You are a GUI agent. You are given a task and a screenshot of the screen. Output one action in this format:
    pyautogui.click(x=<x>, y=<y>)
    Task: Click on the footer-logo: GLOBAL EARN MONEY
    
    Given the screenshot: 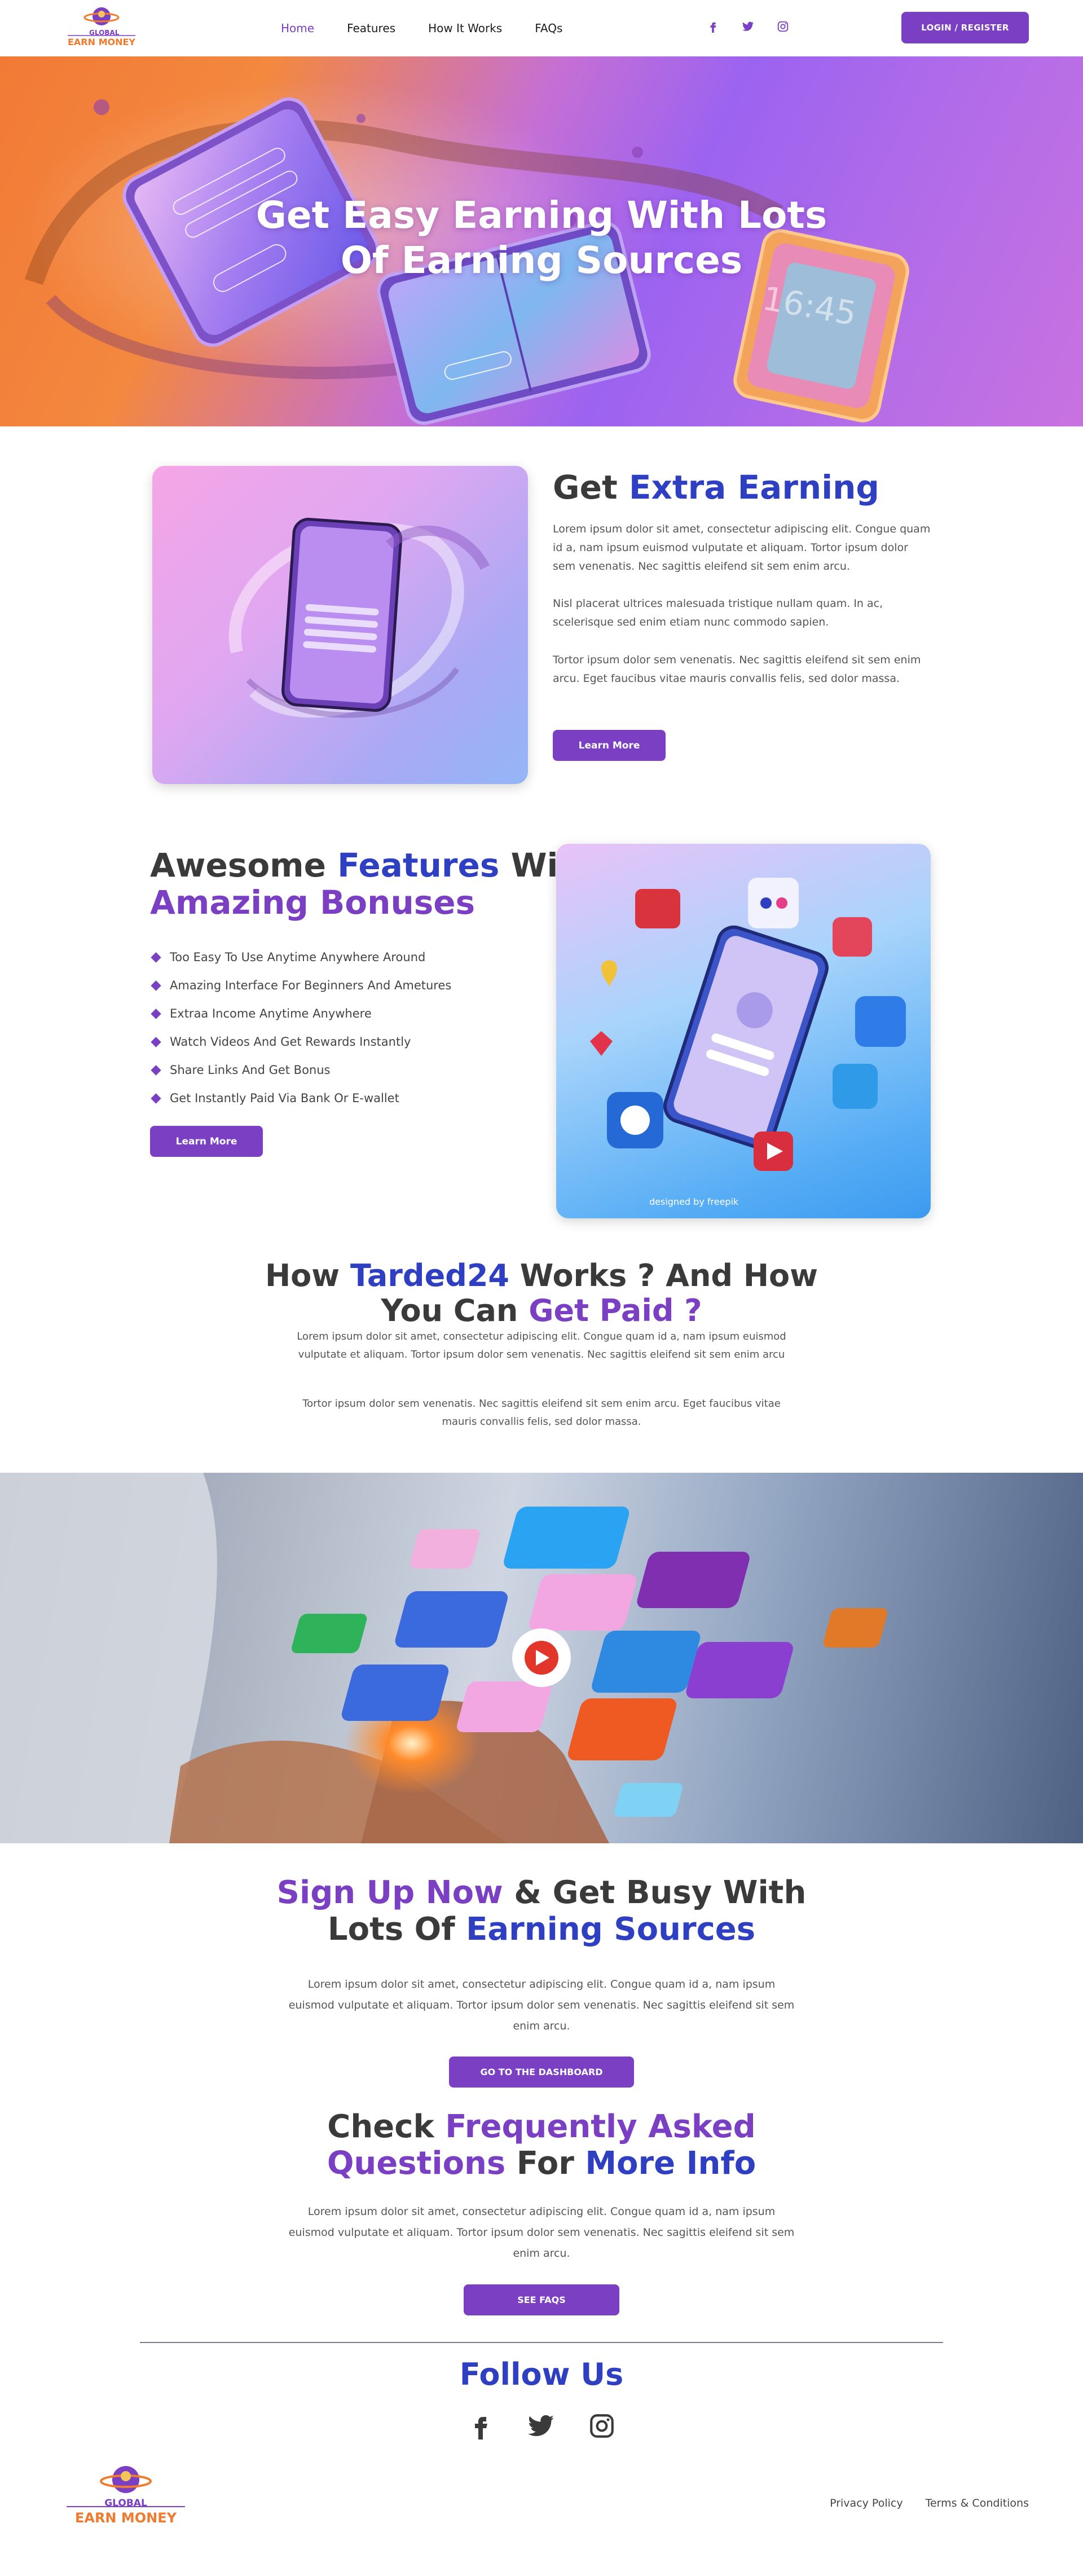 What is the action you would take?
    pyautogui.click(x=126, y=2496)
    